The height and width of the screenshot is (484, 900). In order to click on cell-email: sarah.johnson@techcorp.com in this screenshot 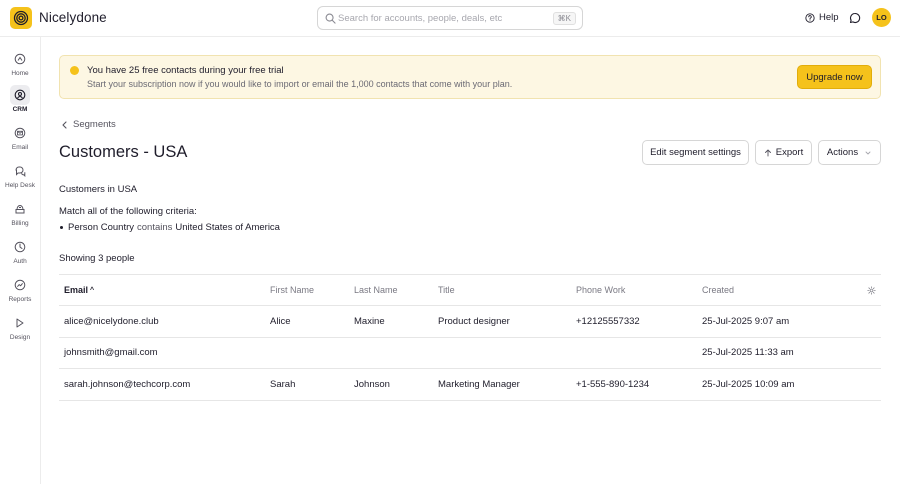, I will do `click(127, 384)`.